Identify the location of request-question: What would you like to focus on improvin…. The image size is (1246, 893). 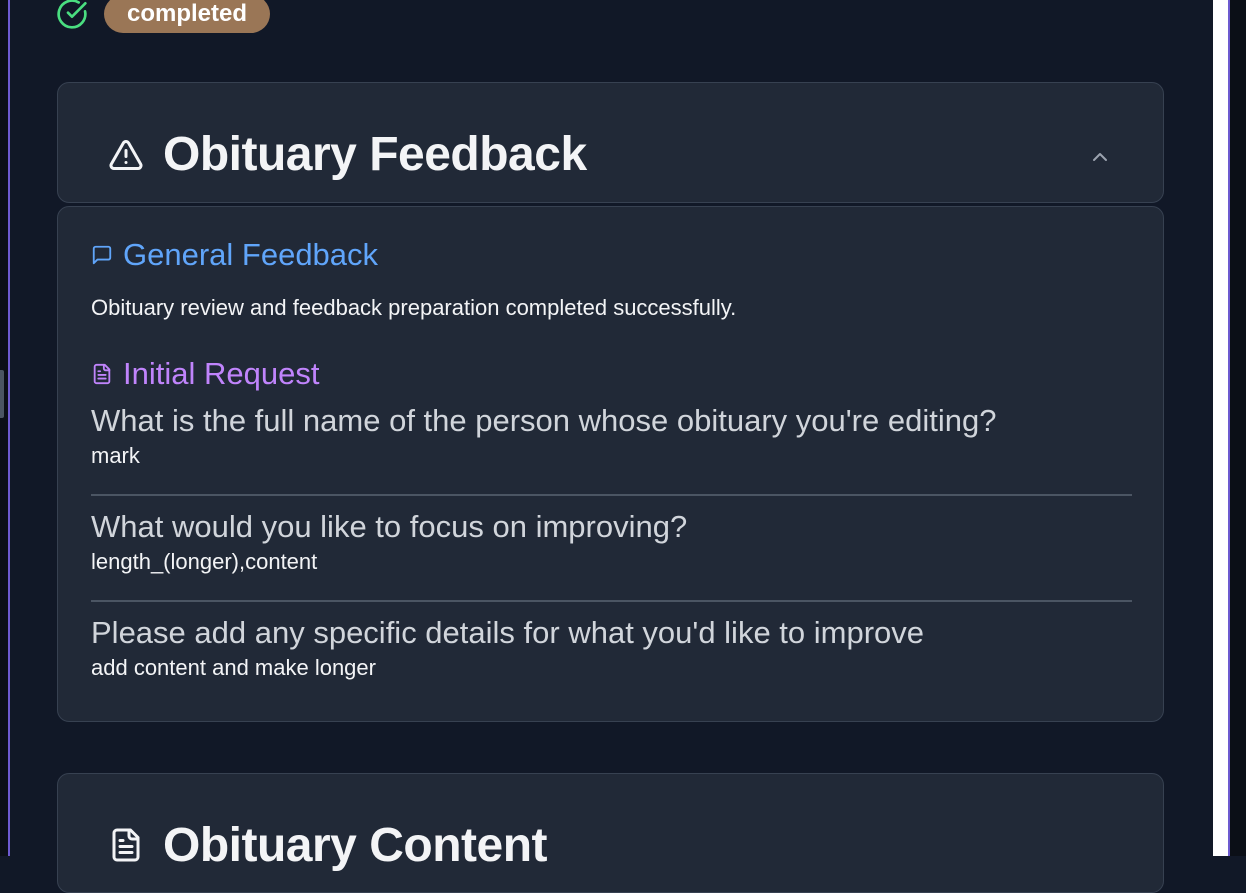
(389, 526).